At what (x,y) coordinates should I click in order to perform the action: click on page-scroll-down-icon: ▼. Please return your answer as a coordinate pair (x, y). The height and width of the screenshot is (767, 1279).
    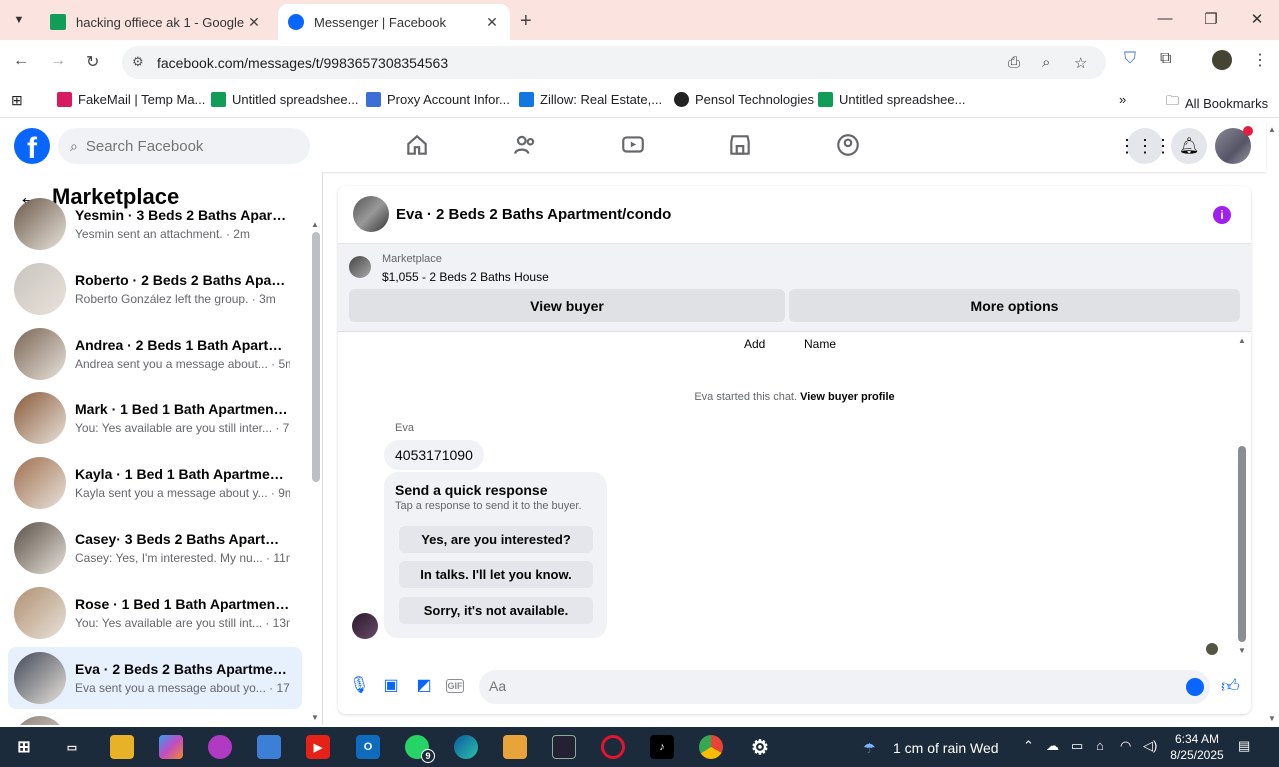
    Looking at the image, I should click on (1272, 718).